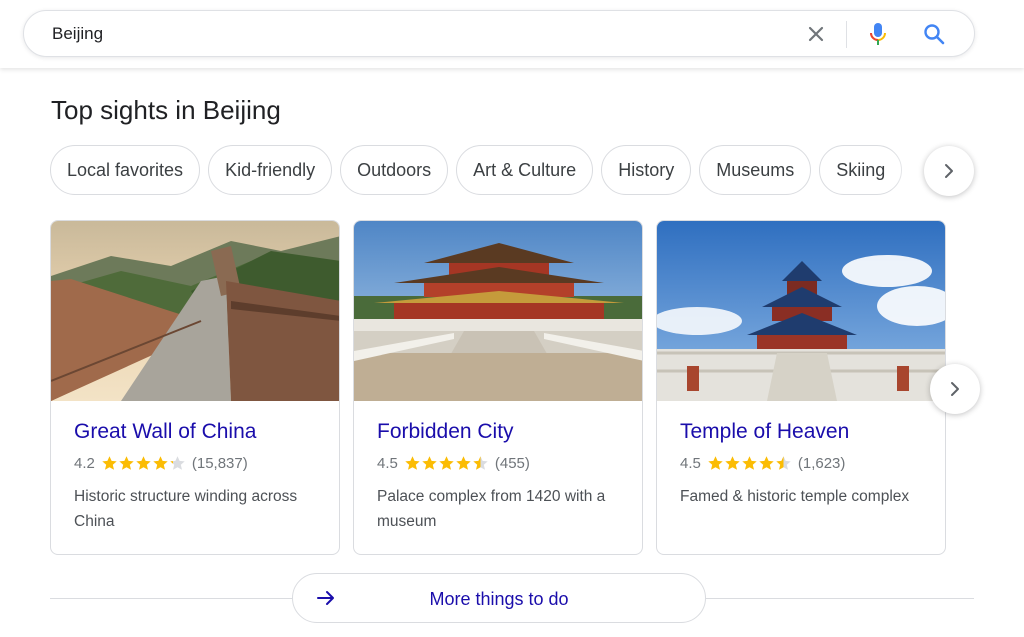 The height and width of the screenshot is (637, 1024). I want to click on chip-museums: Museums, so click(755, 170).